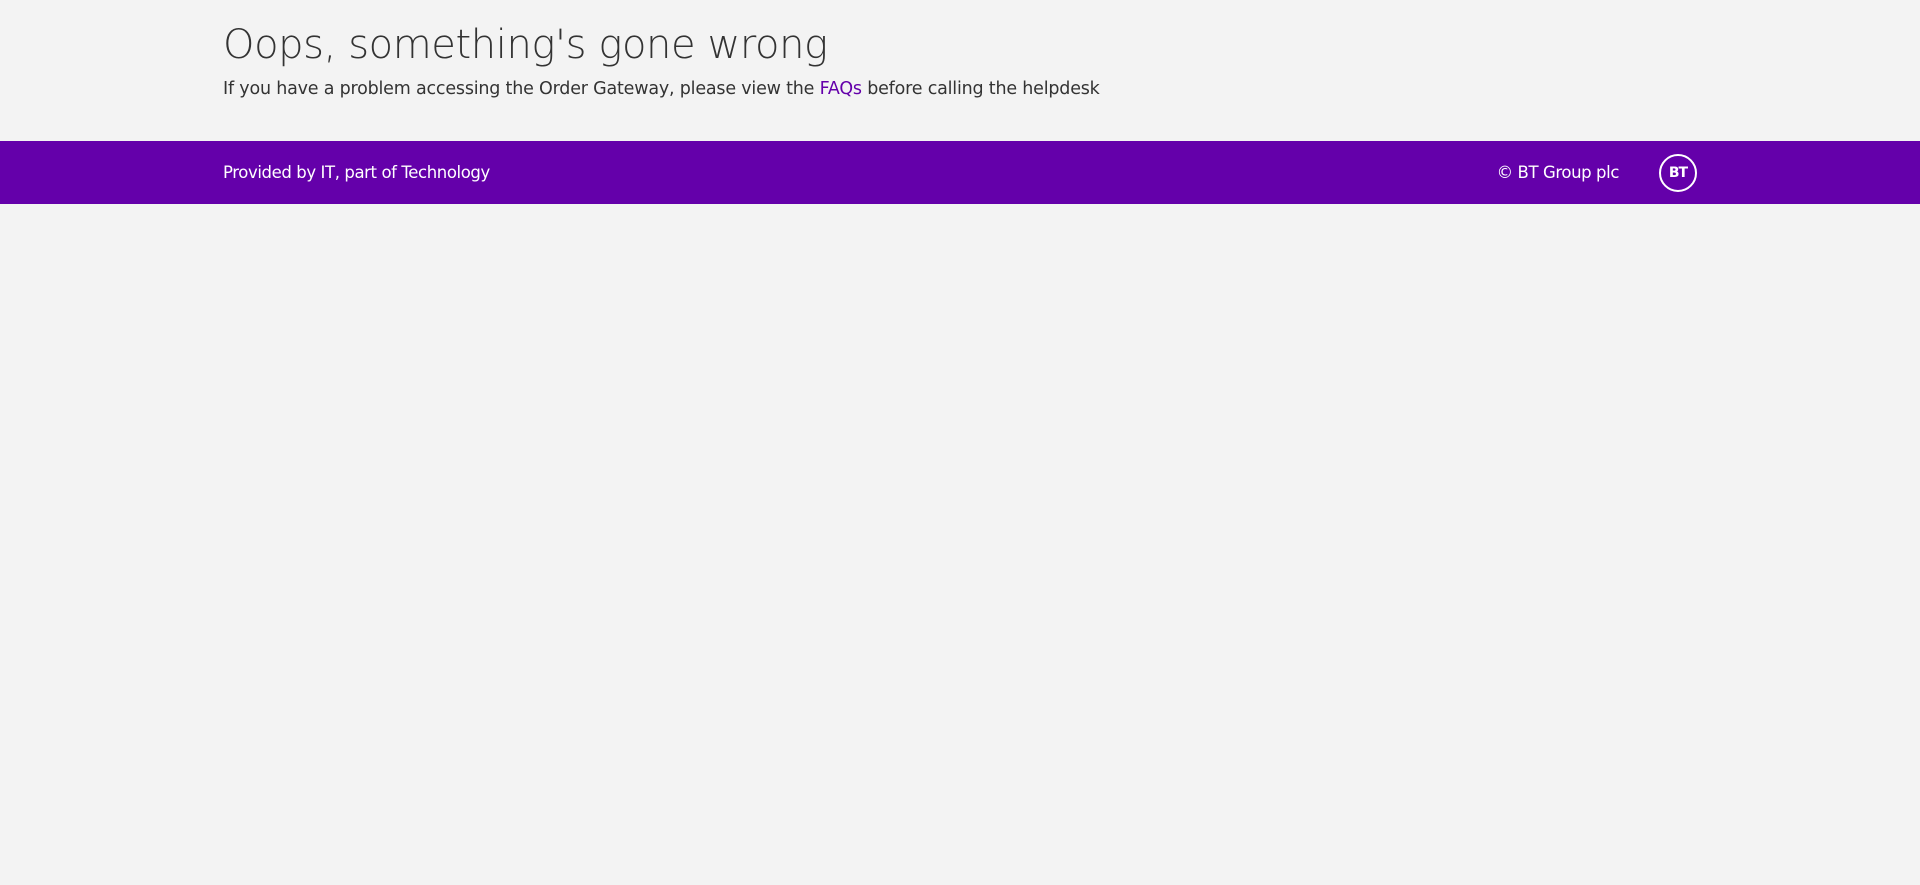  I want to click on footer-right: © BT Group plc BT, so click(1597, 172).